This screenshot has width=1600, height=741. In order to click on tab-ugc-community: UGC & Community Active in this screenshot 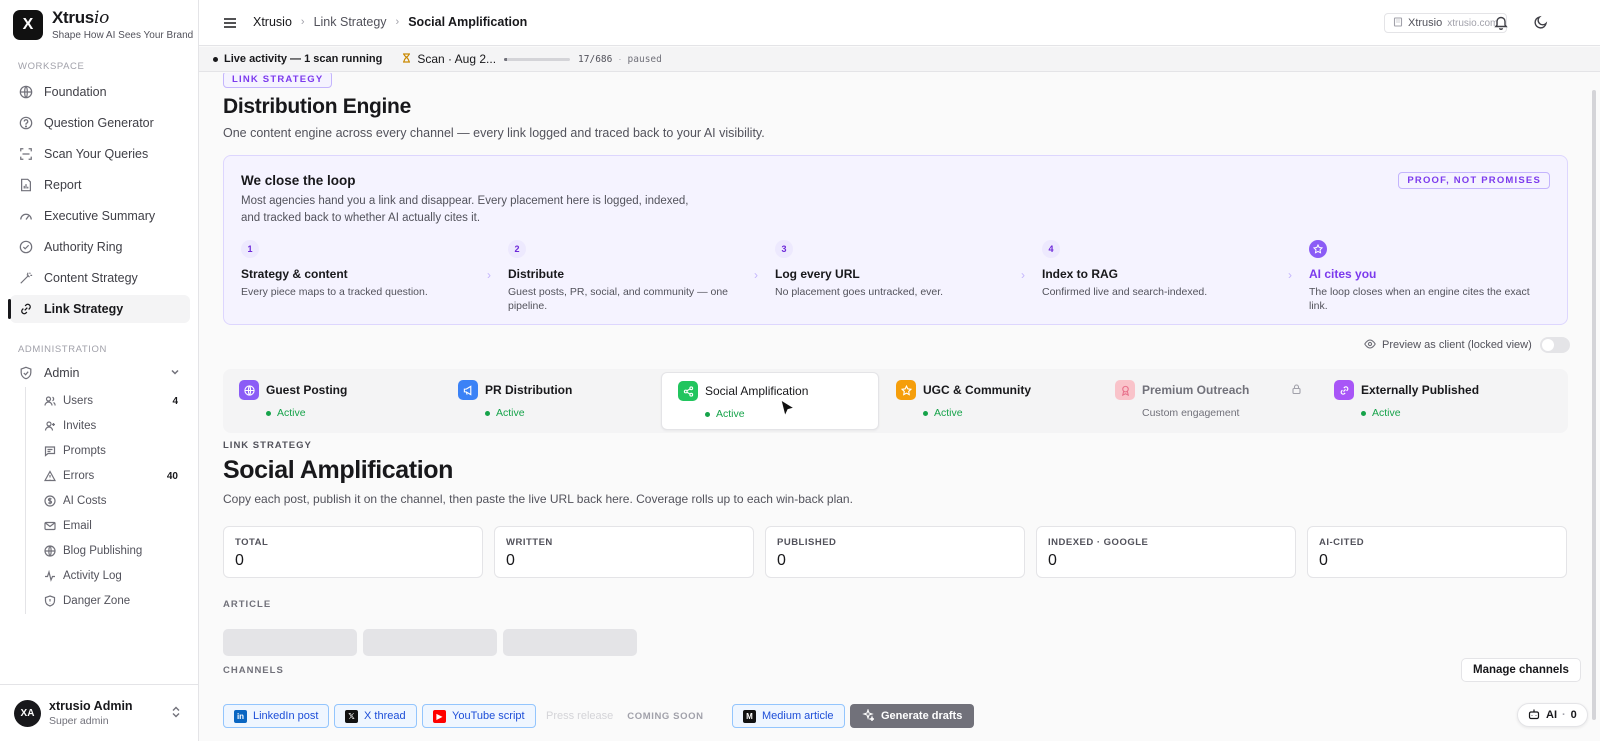, I will do `click(989, 401)`.